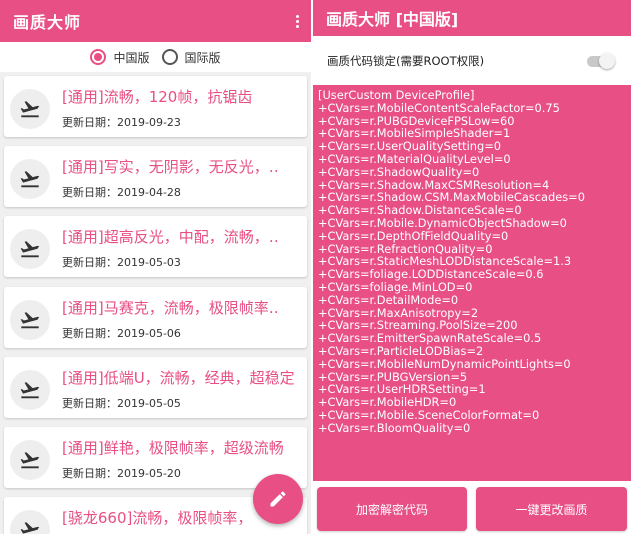  Describe the element at coordinates (439, 107) in the screenshot. I see `code-line: +CVars=r.MobileContentScaleFactor=0.75` at that location.